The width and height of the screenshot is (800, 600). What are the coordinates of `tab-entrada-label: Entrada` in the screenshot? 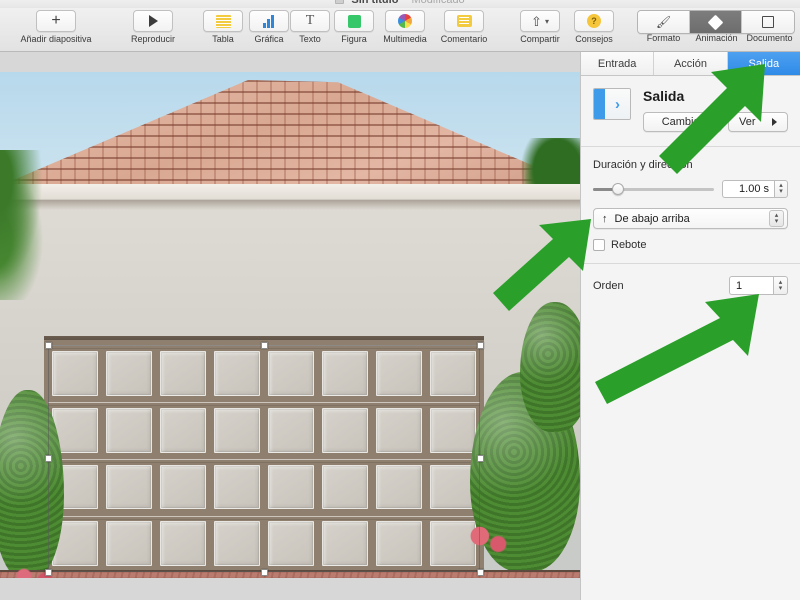 It's located at (617, 63).